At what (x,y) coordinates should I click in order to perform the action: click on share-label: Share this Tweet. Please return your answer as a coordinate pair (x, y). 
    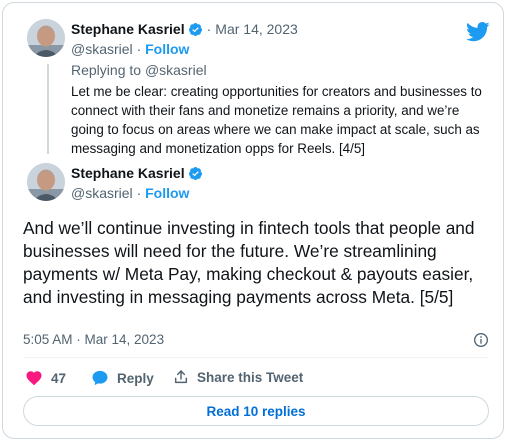
    Looking at the image, I should click on (250, 377).